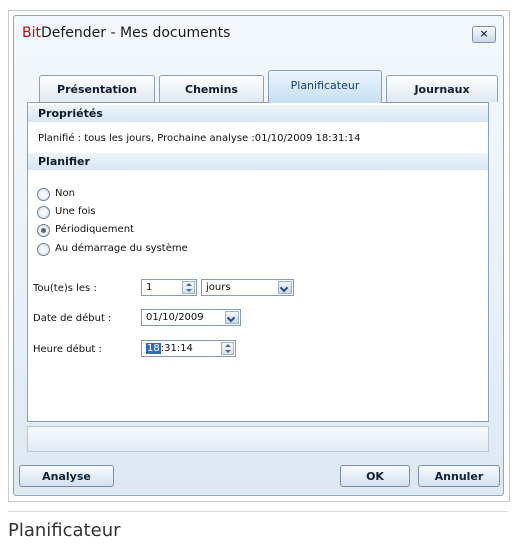 The width and height of the screenshot is (515, 552). Describe the element at coordinates (175, 317) in the screenshot. I see `start-date-value: 01/10/2009` at that location.